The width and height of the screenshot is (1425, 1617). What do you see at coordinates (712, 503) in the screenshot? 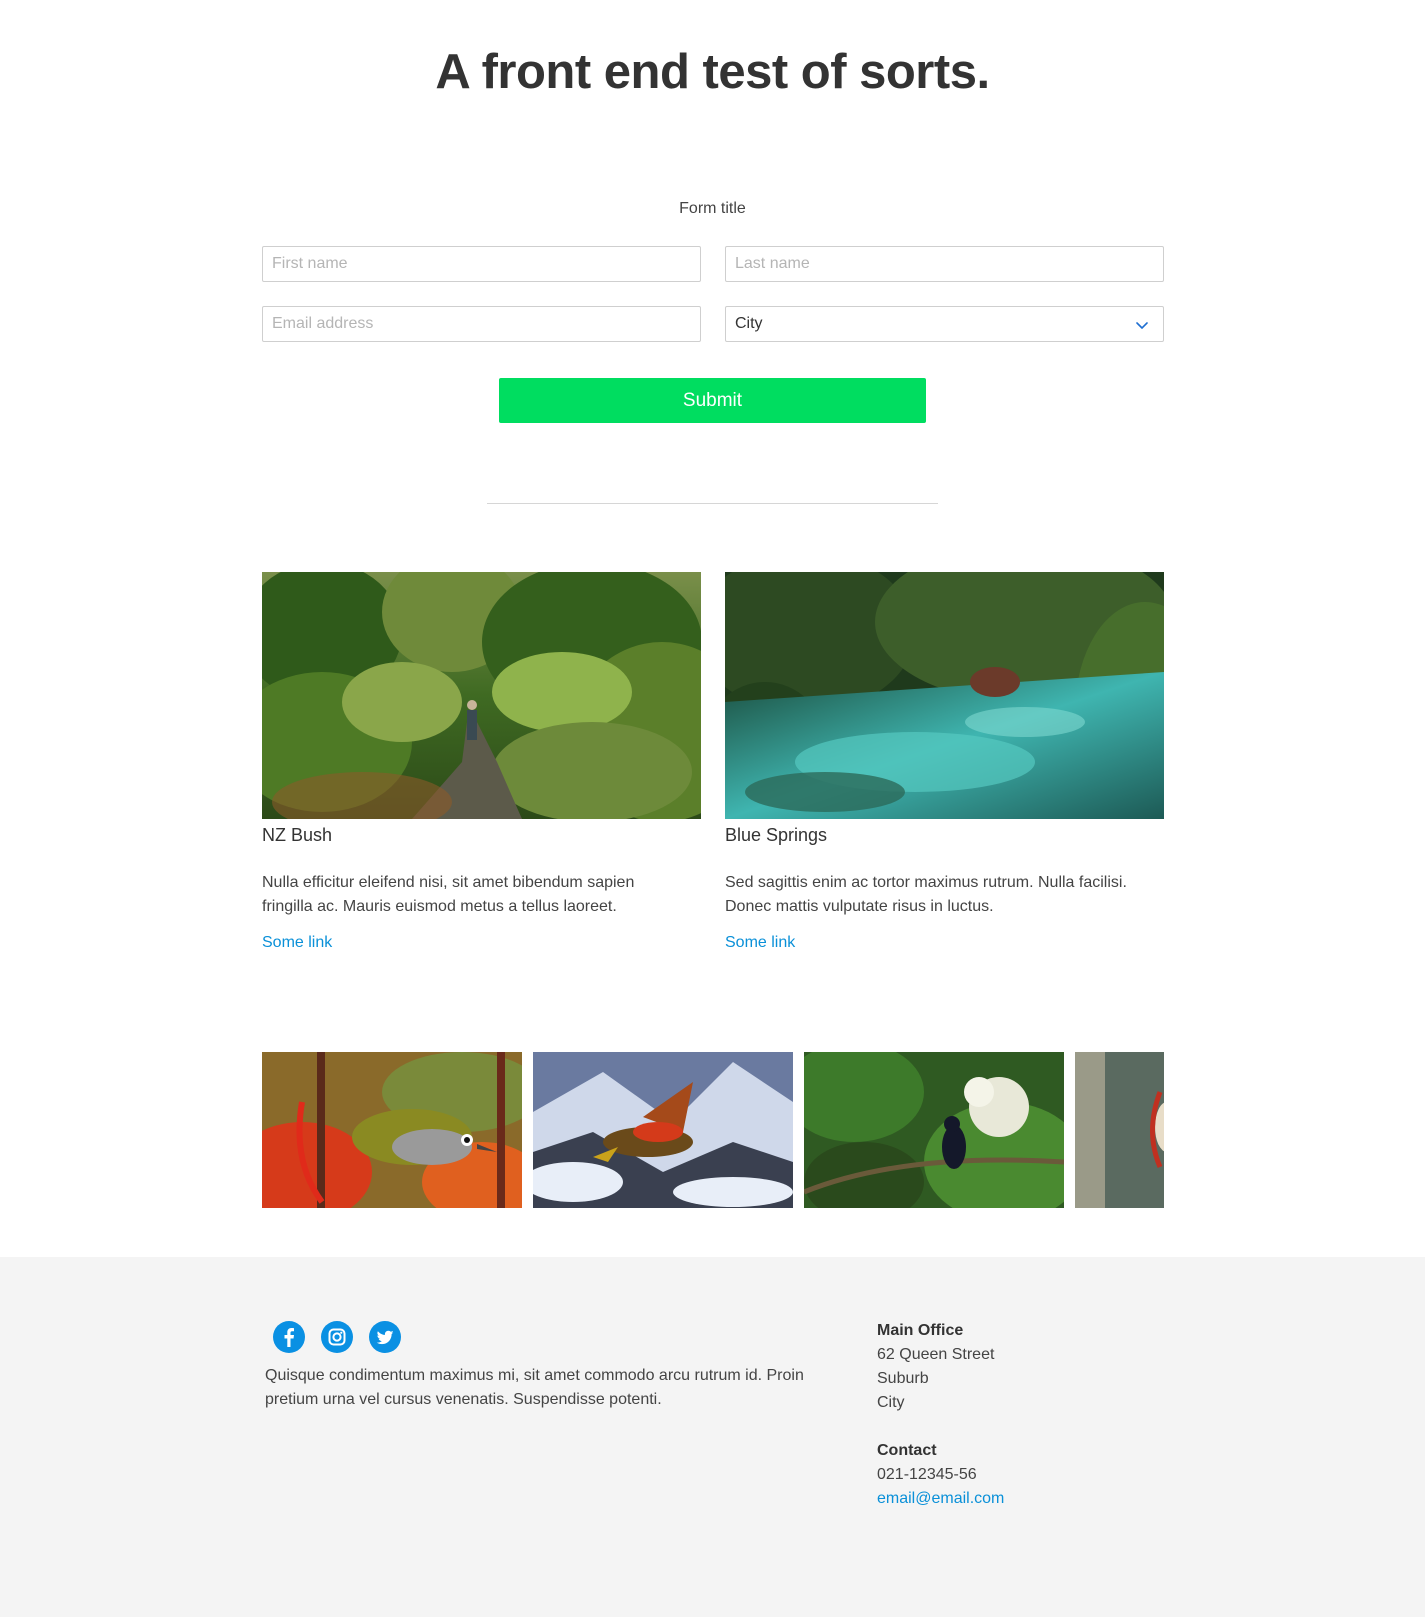
I see `section-divider` at bounding box center [712, 503].